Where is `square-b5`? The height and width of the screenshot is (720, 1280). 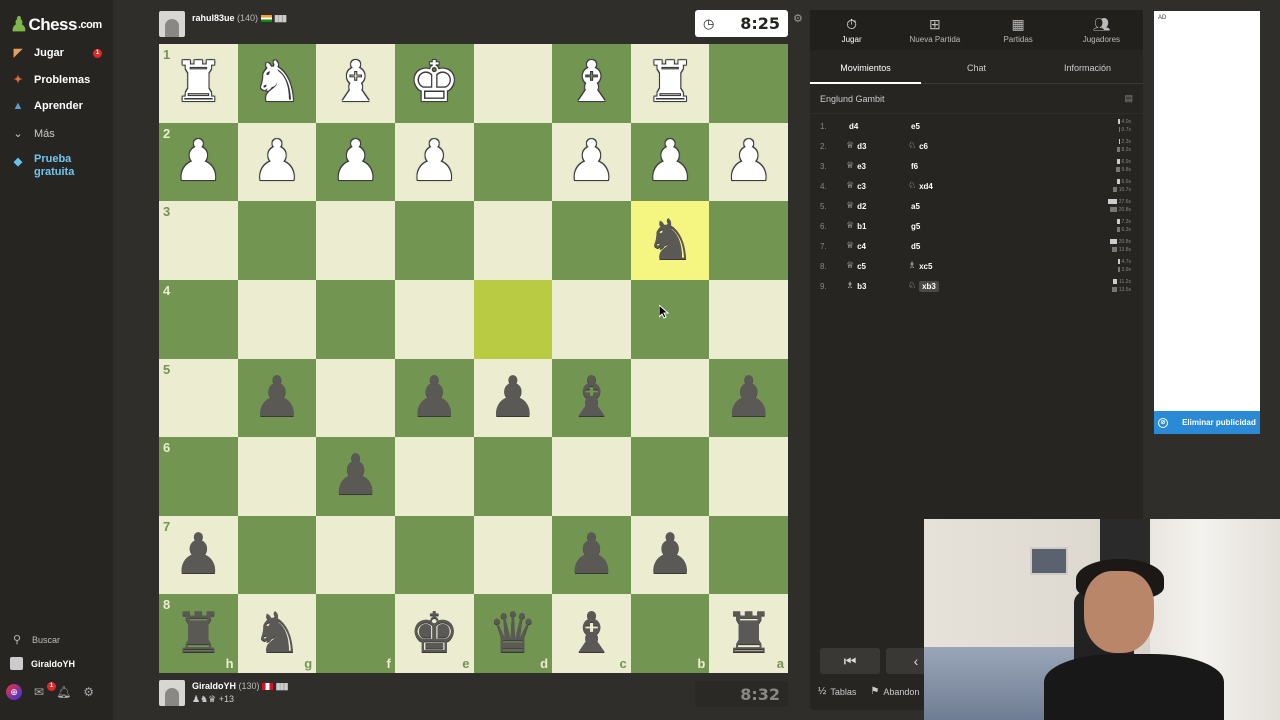
square-b5 is located at coordinates (670, 398).